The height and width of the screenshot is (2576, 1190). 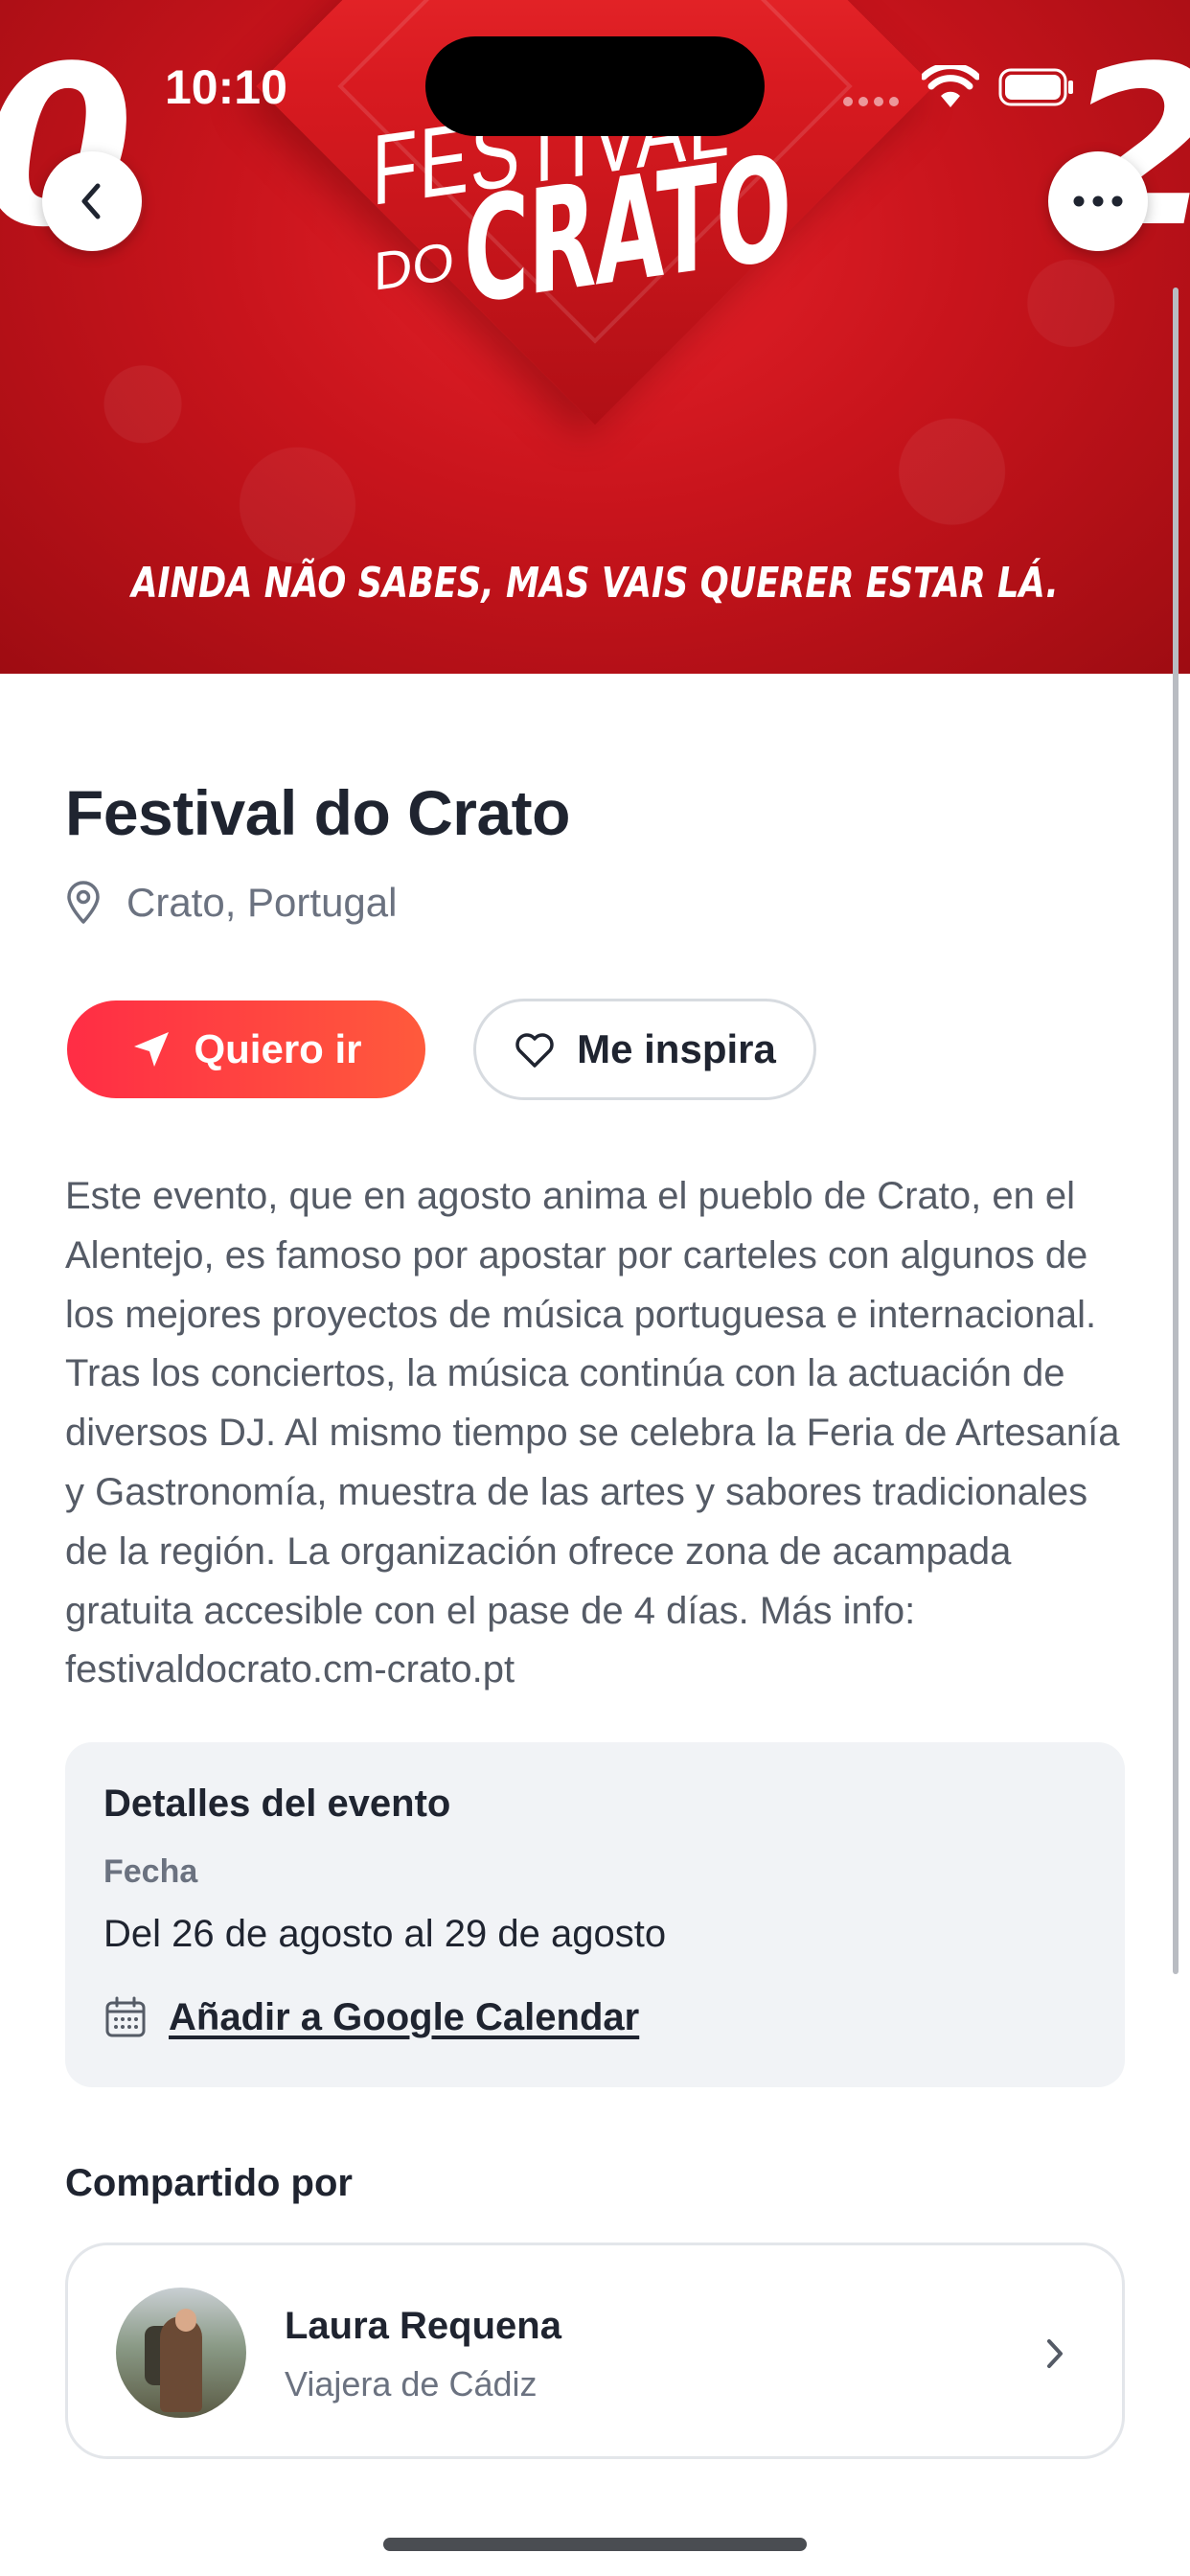 I want to click on location-pin-icon, so click(x=84, y=902).